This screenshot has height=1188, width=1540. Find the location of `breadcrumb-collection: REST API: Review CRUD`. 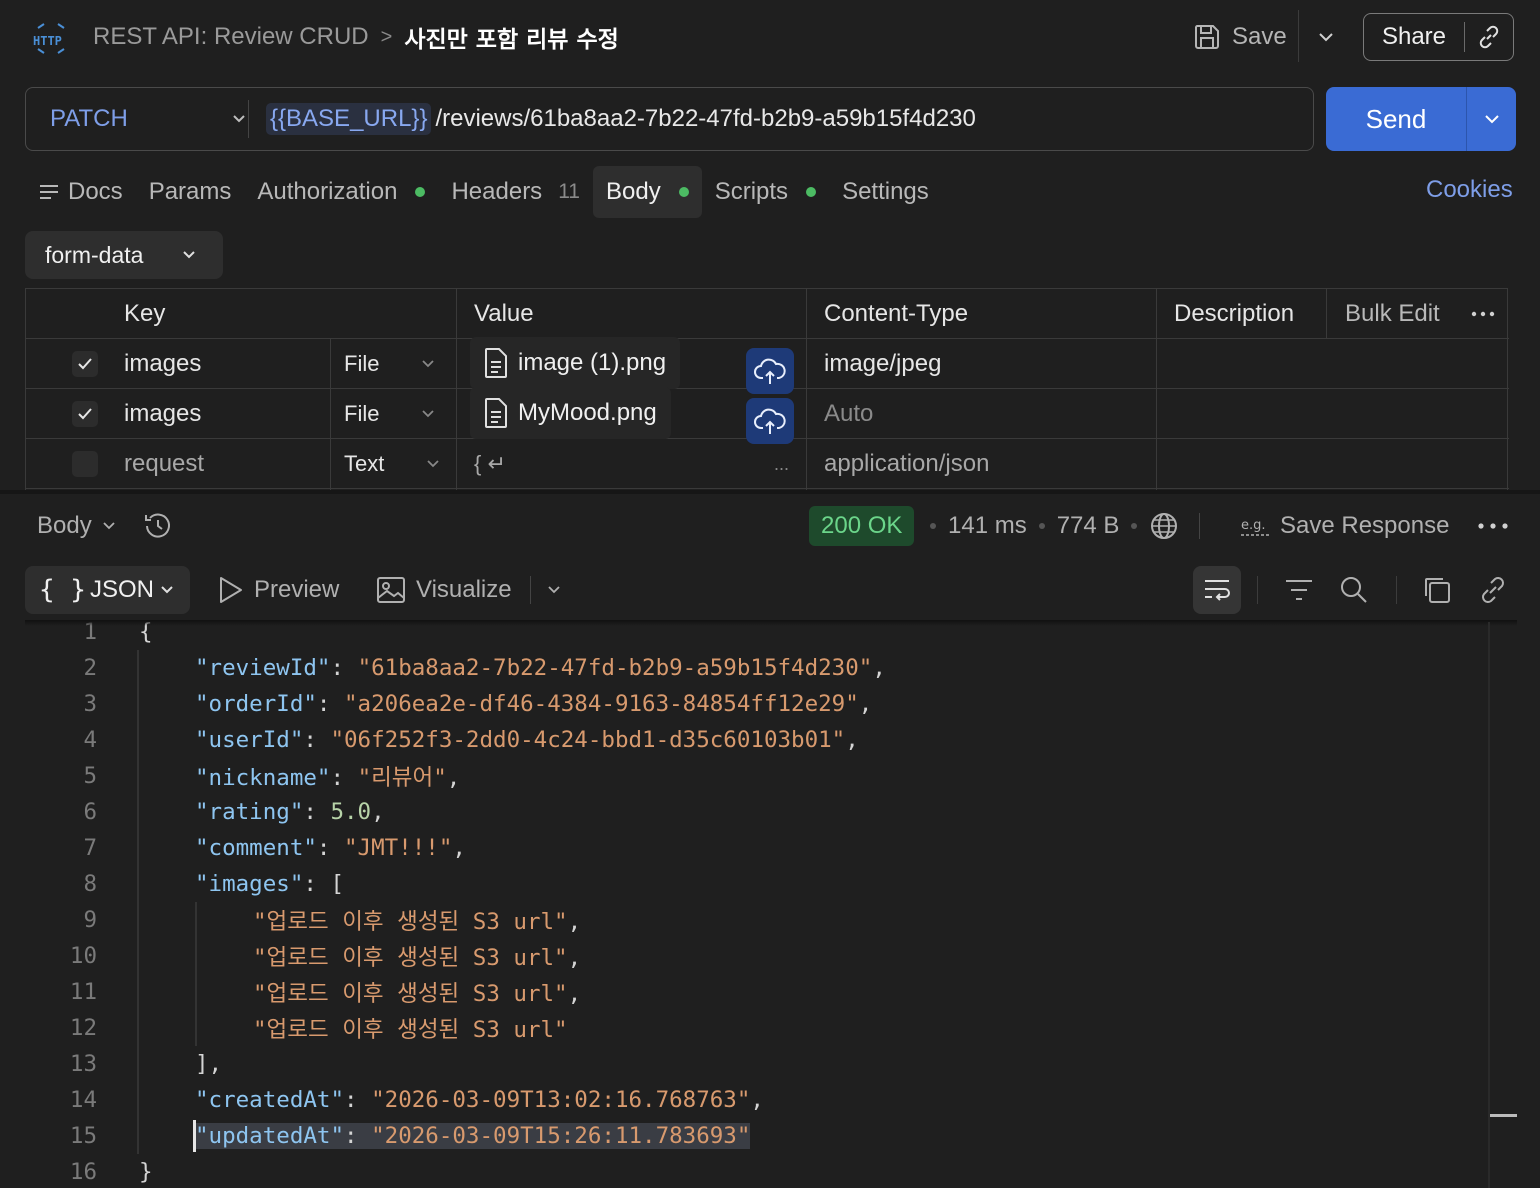

breadcrumb-collection: REST API: Review CRUD is located at coordinates (231, 37).